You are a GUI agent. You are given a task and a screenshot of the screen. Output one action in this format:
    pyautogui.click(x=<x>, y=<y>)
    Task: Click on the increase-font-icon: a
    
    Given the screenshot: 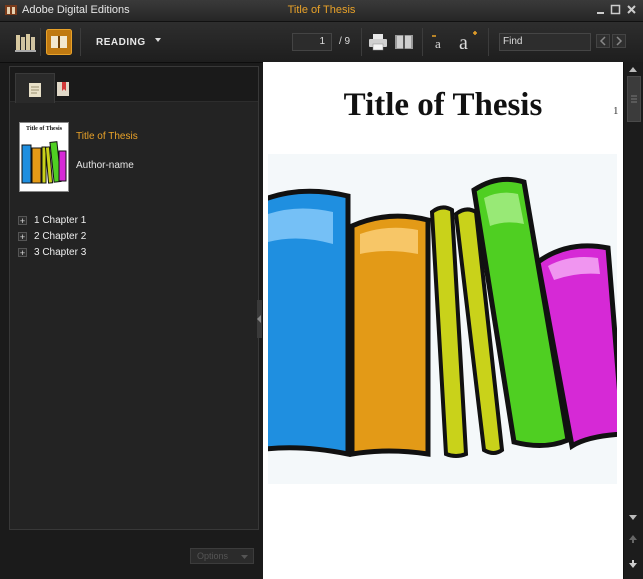 What is the action you would take?
    pyautogui.click(x=468, y=41)
    